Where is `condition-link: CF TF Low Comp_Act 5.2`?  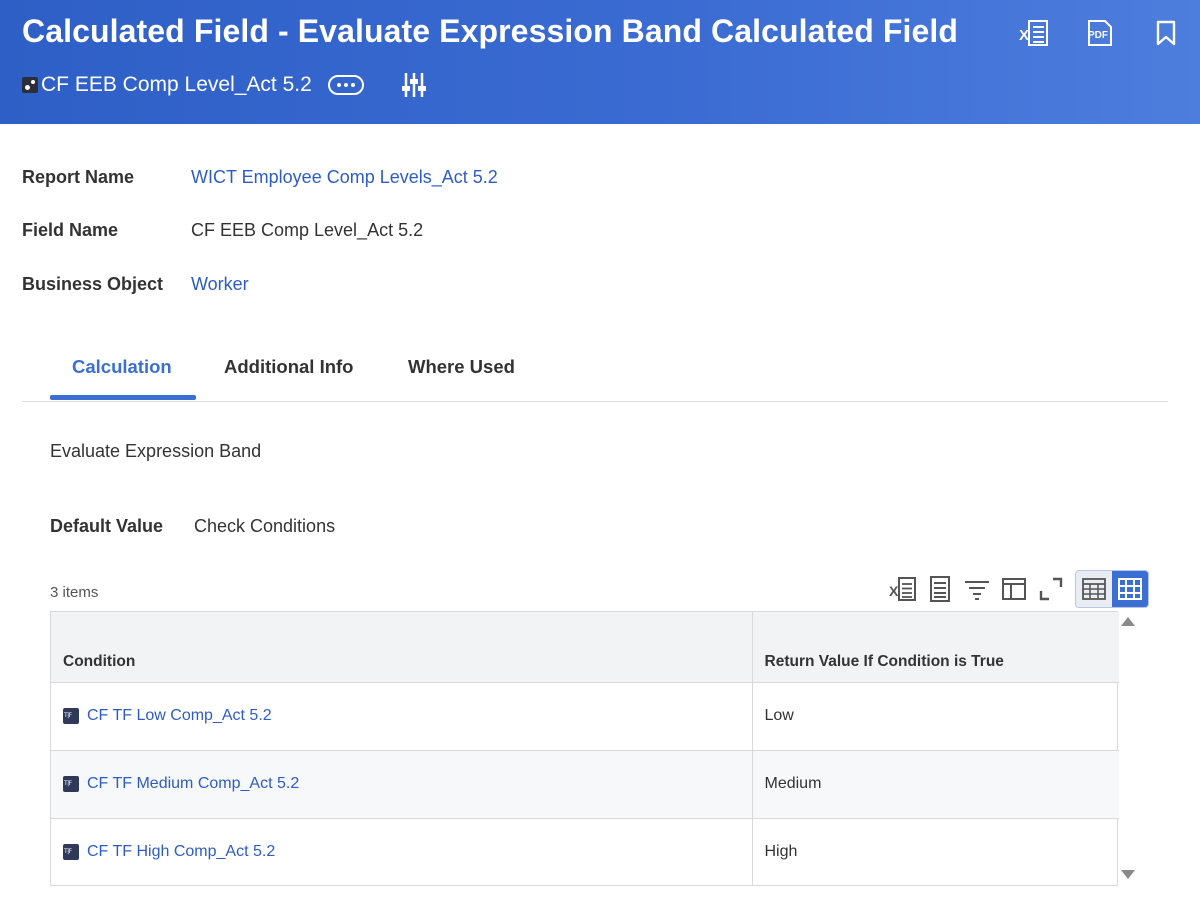 condition-link: CF TF Low Comp_Act 5.2 is located at coordinates (179, 716).